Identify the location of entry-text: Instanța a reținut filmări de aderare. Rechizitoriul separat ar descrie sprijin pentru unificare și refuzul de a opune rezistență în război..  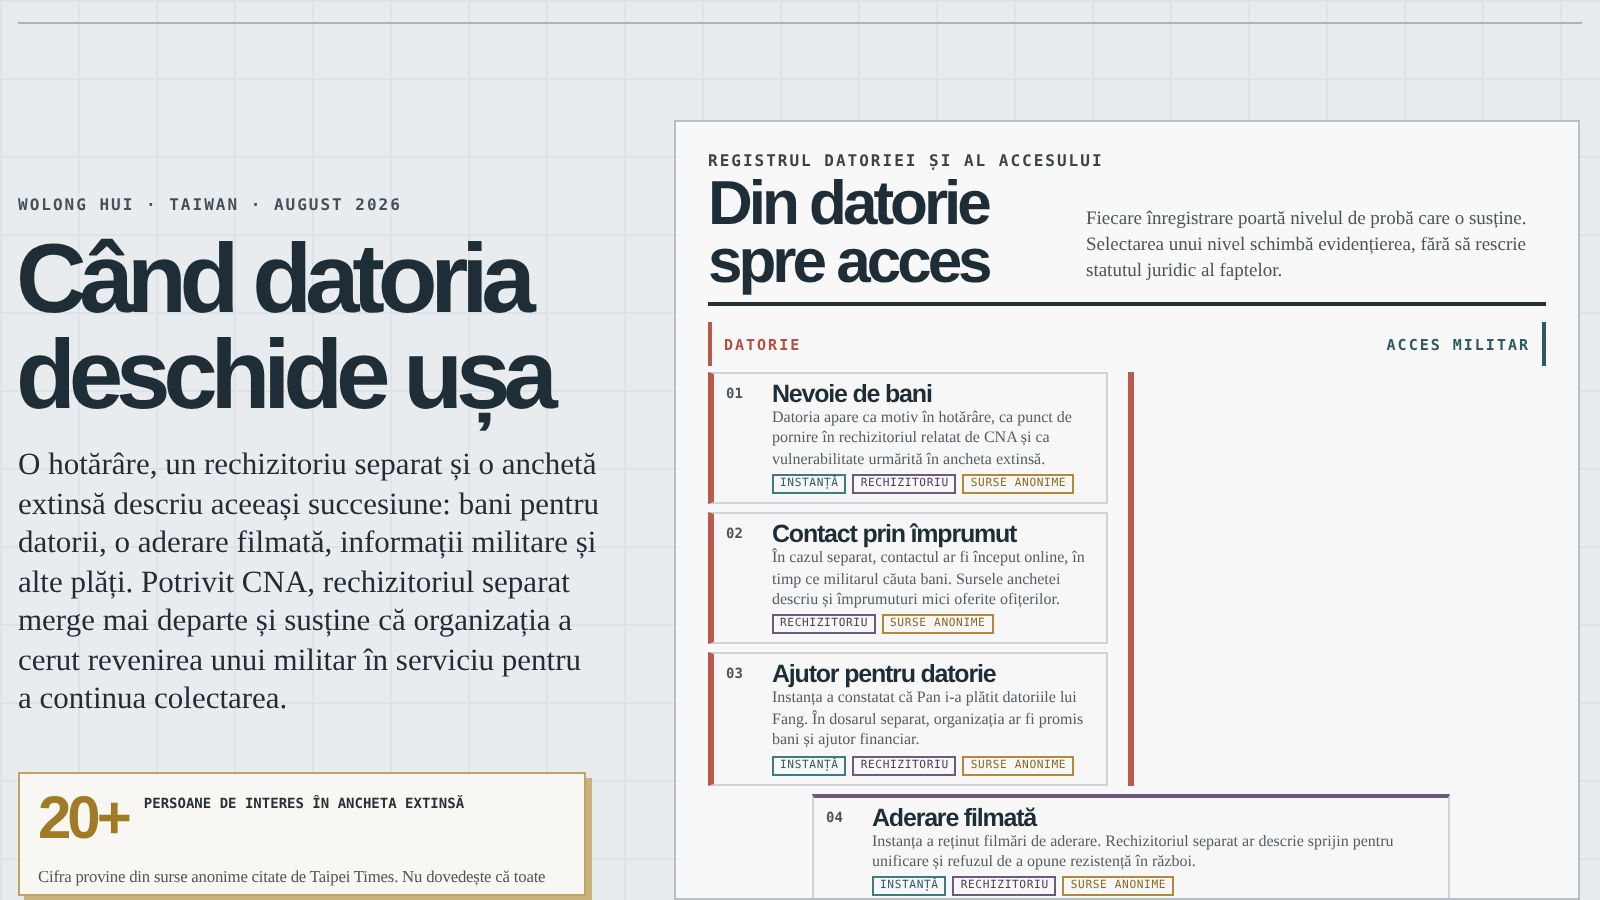
(1134, 852).